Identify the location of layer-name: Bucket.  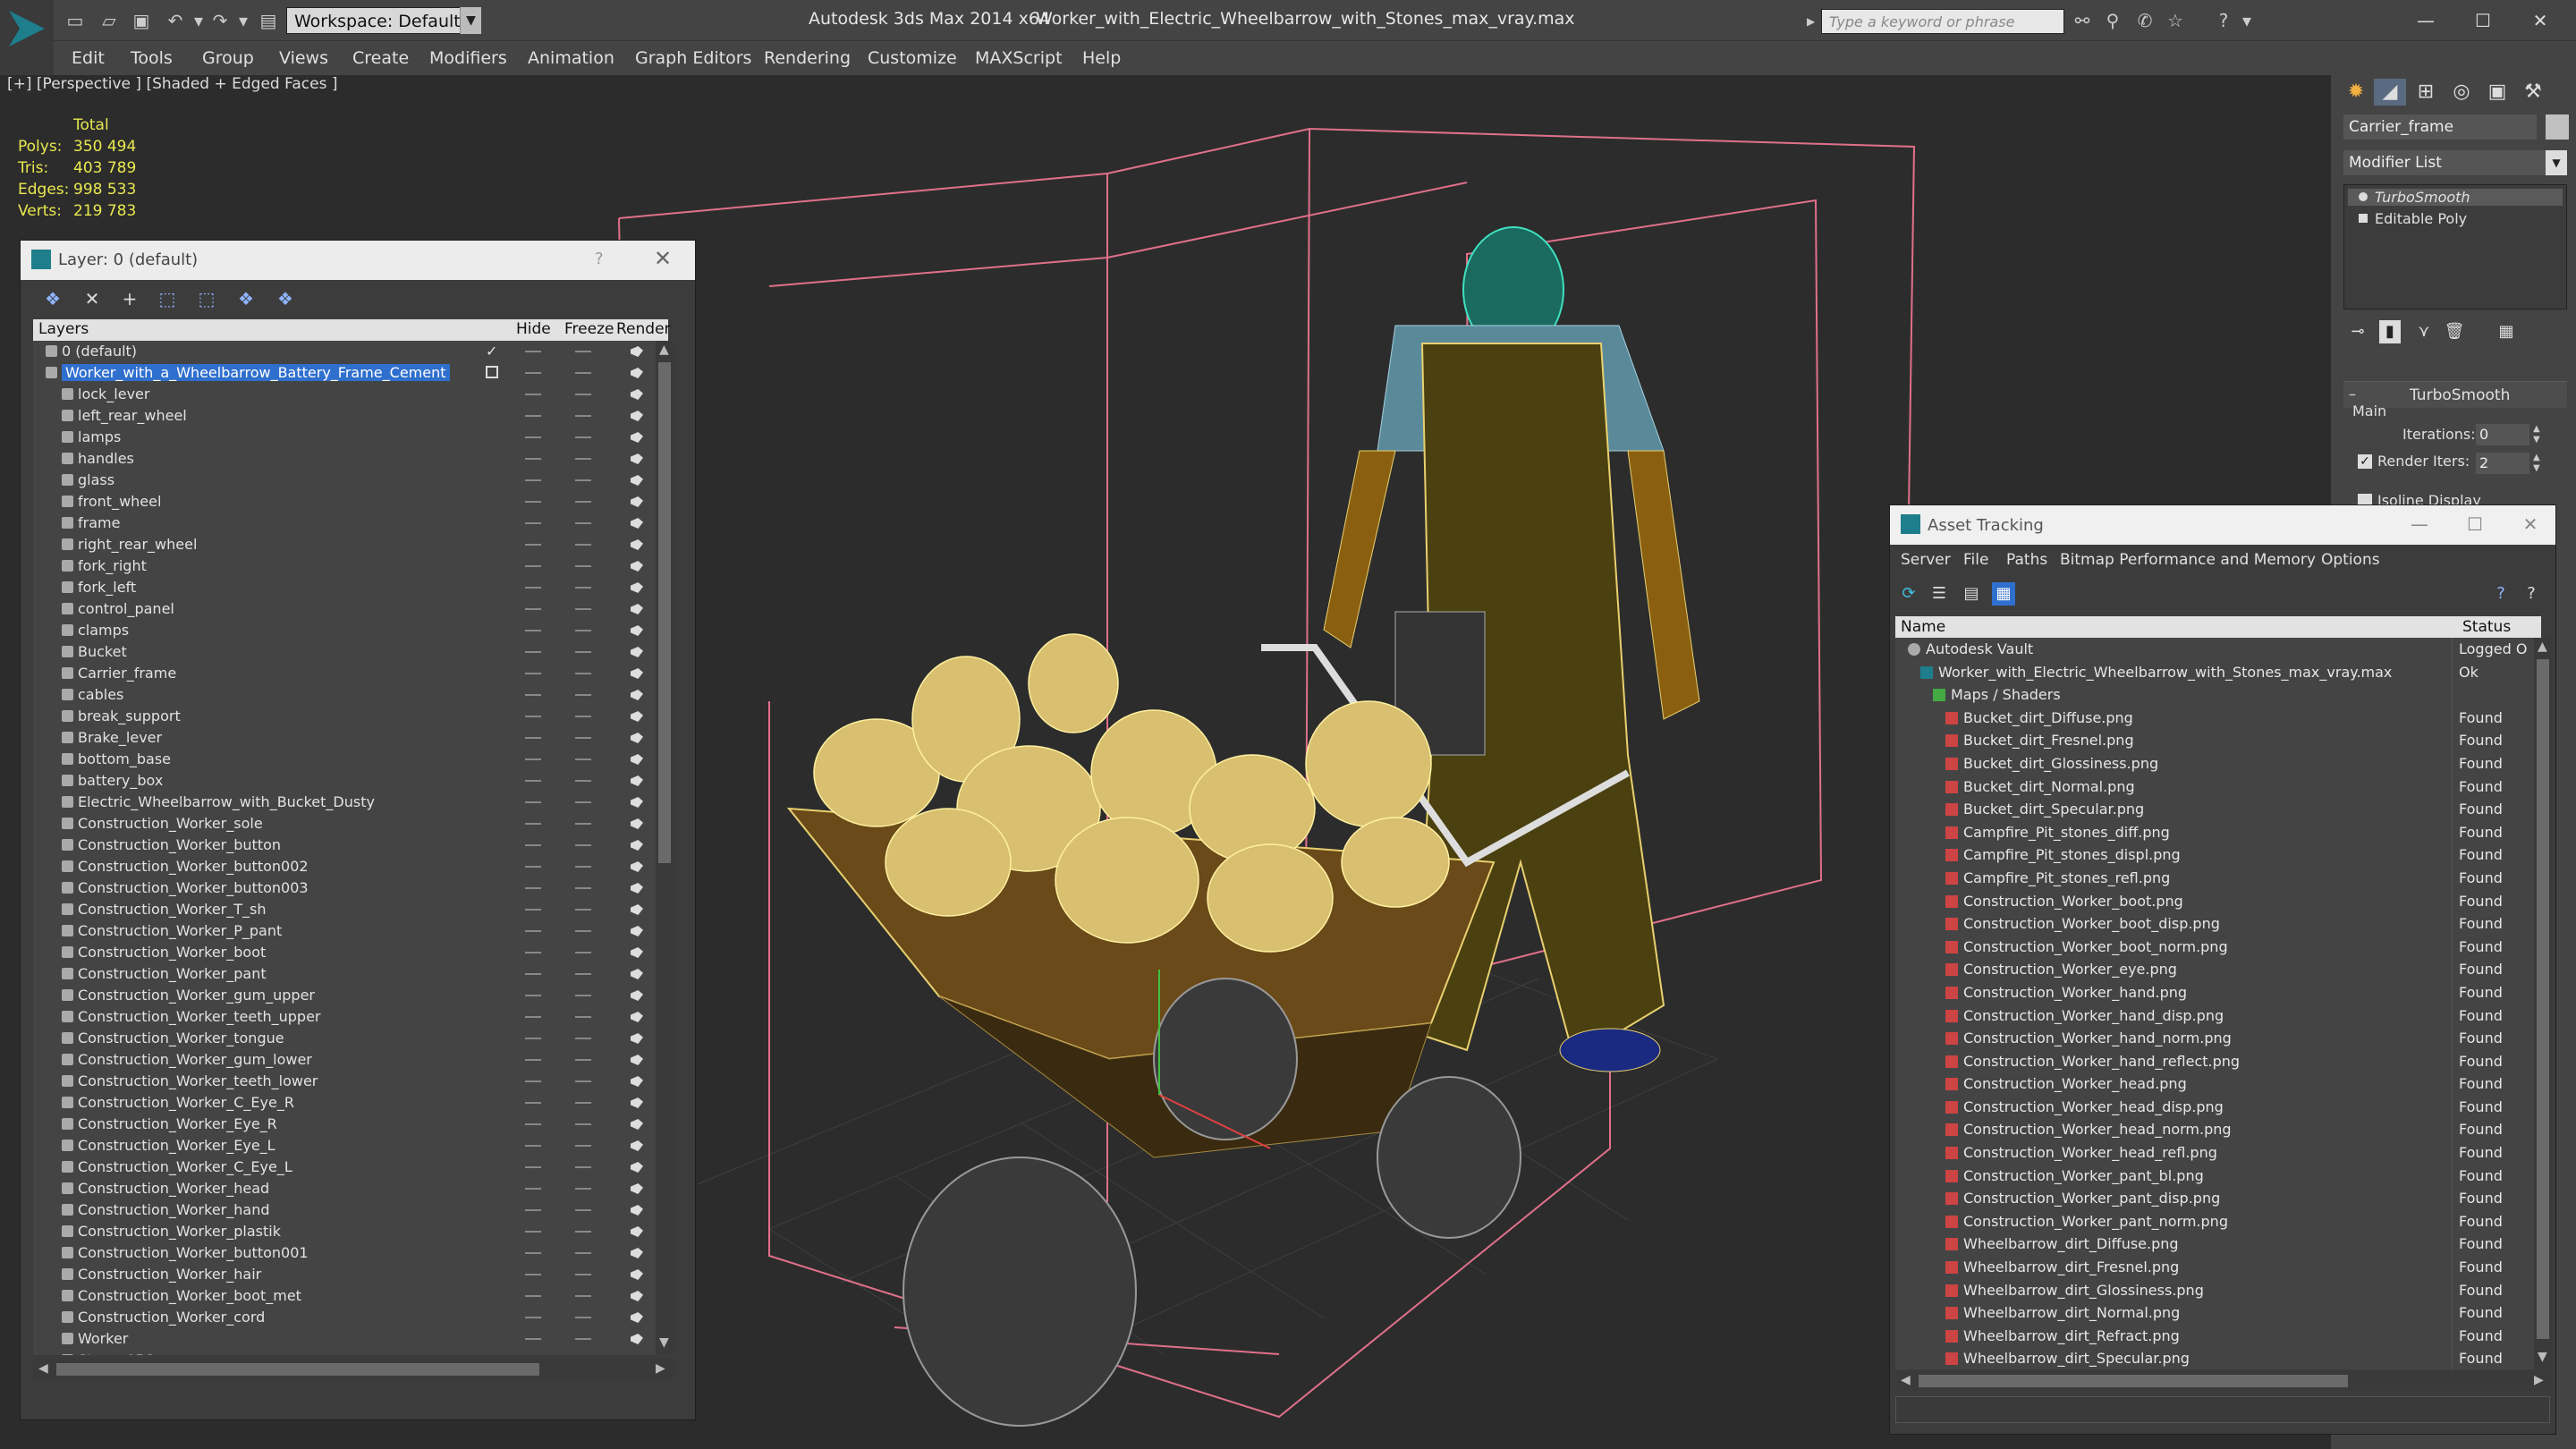
(102, 651).